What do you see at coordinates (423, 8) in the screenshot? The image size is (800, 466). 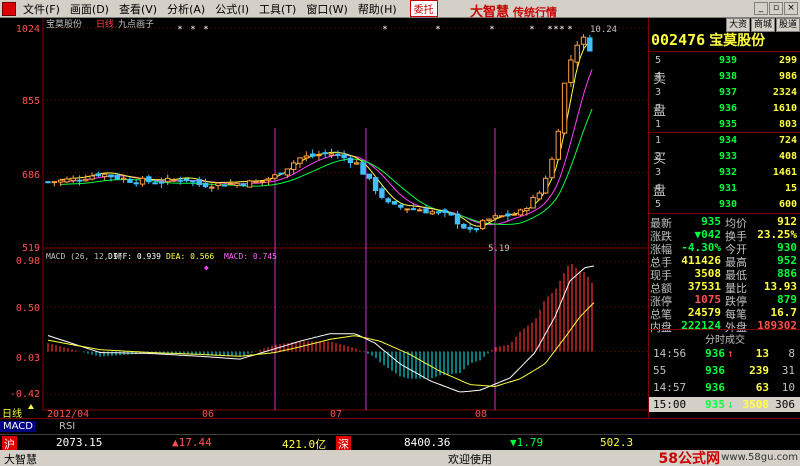 I see `trade-button: 委托` at bounding box center [423, 8].